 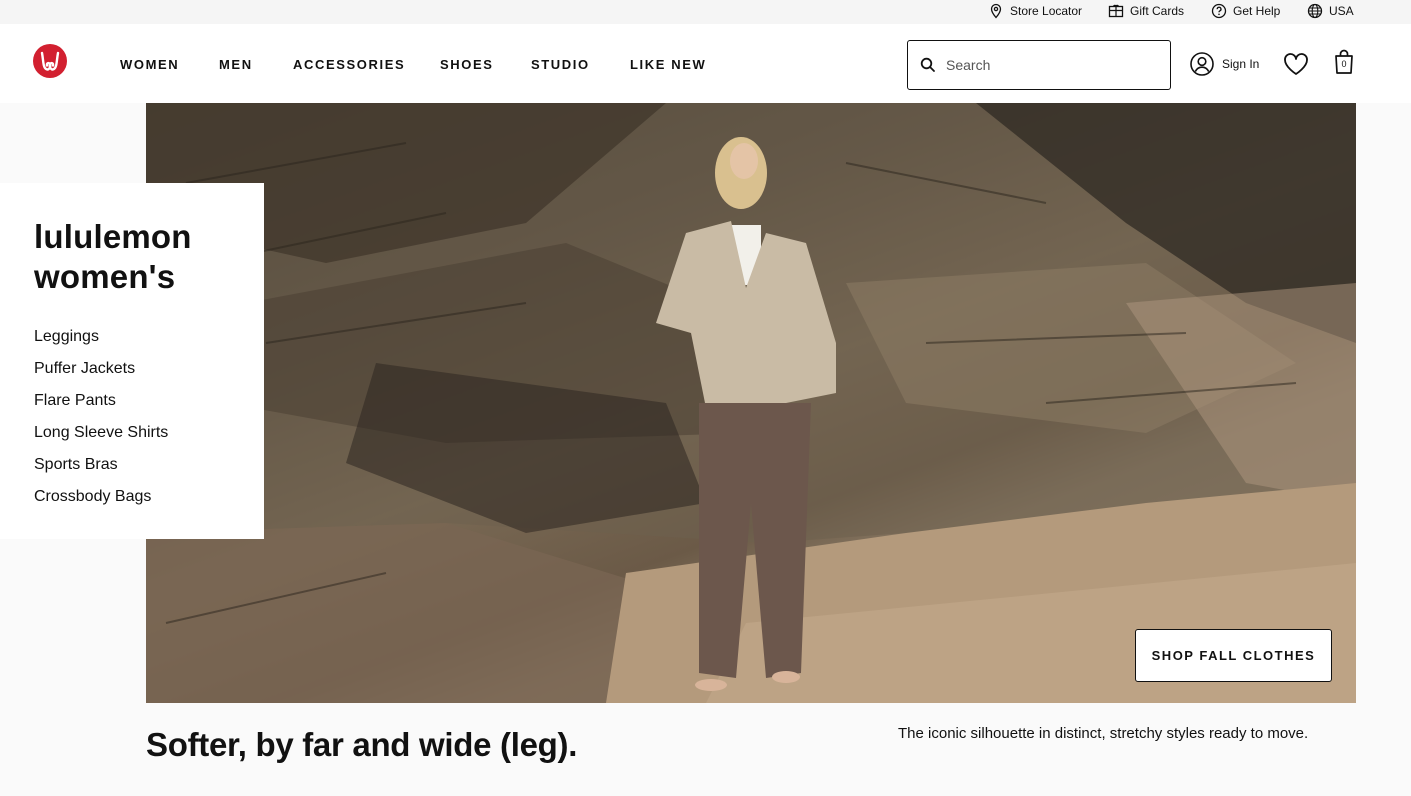 I want to click on gift-cards-link: Gift Cards, so click(x=1146, y=11).